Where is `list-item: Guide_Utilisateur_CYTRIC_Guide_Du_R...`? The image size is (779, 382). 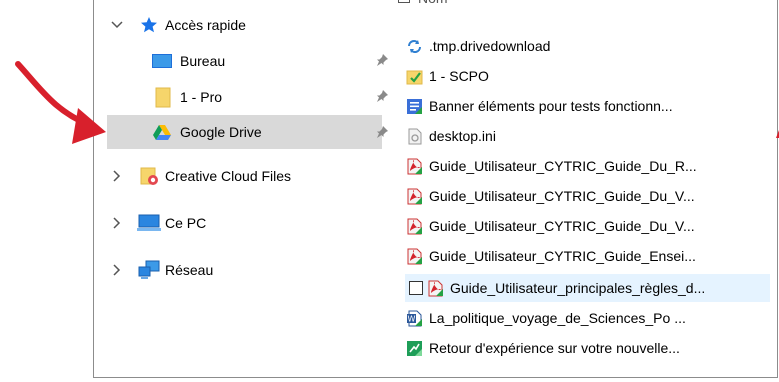 list-item: Guide_Utilisateur_CYTRIC_Guide_Du_R... is located at coordinates (551, 166).